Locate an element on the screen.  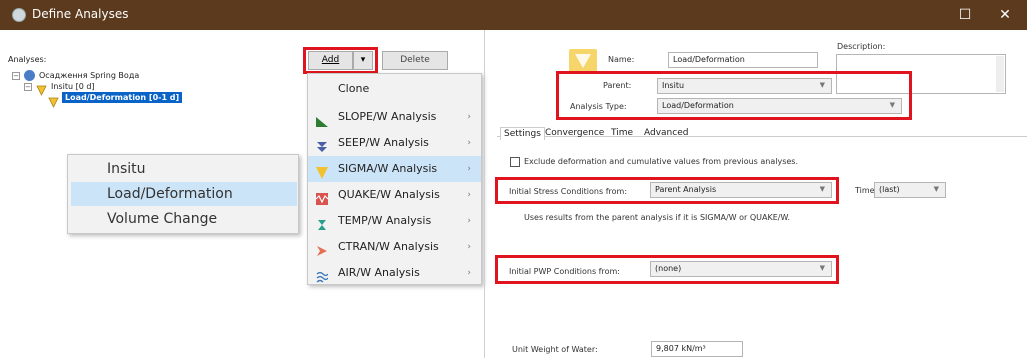
analysis-type-icon is located at coordinates (583, 61).